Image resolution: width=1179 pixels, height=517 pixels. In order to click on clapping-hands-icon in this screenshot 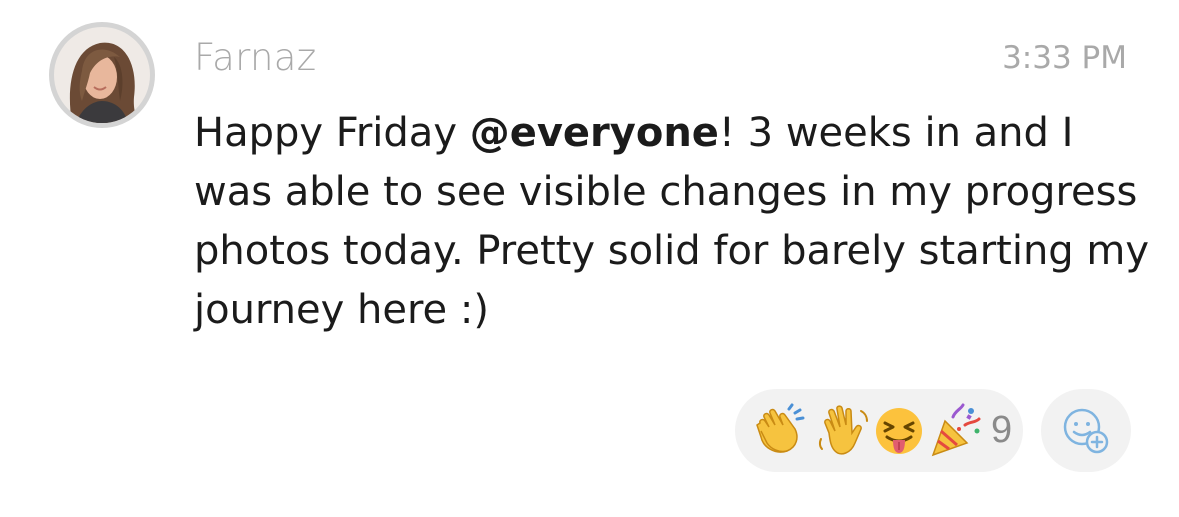, I will do `click(780, 428)`.